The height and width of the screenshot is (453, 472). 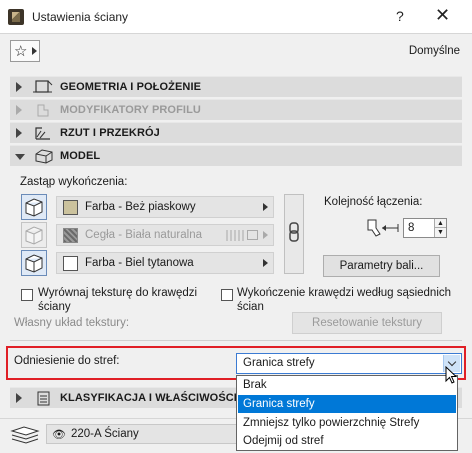 I want to click on surface-b-icon, so click(x=34, y=263).